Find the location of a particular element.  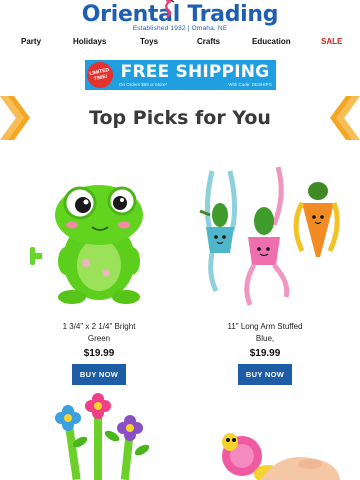

nav-item-party: Party is located at coordinates (31, 41).